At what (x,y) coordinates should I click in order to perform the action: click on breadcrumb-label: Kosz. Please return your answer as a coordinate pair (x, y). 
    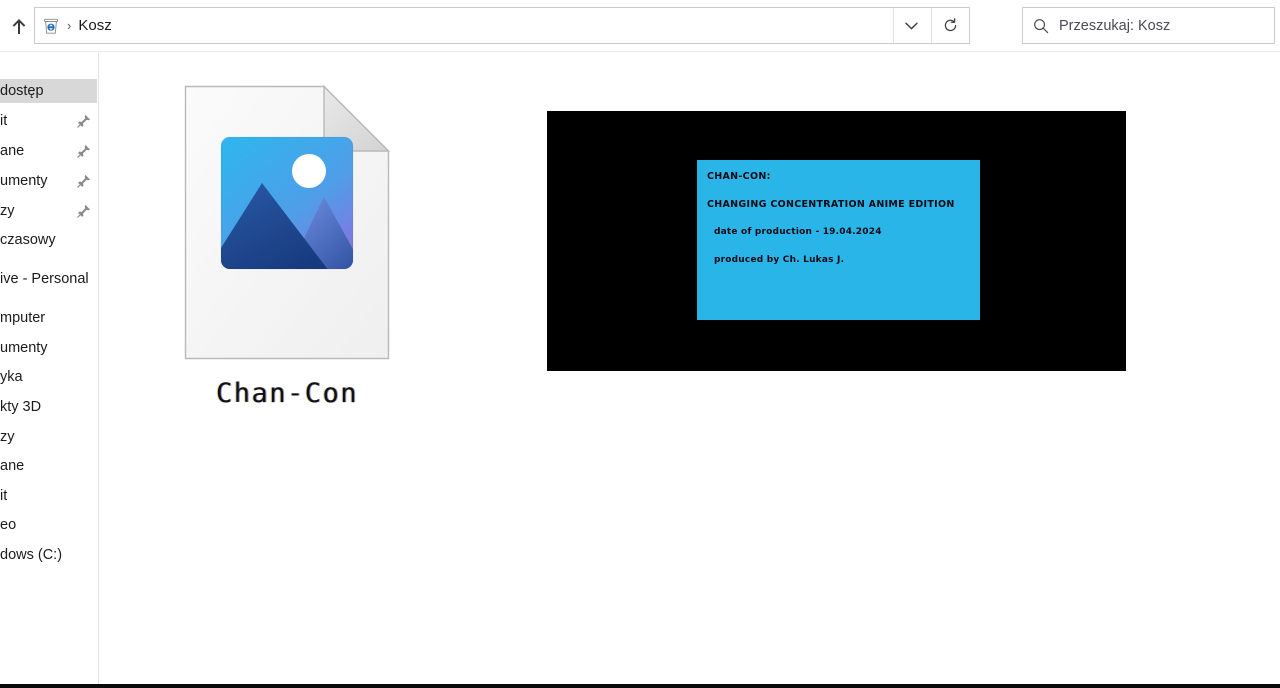
    Looking at the image, I should click on (94, 25).